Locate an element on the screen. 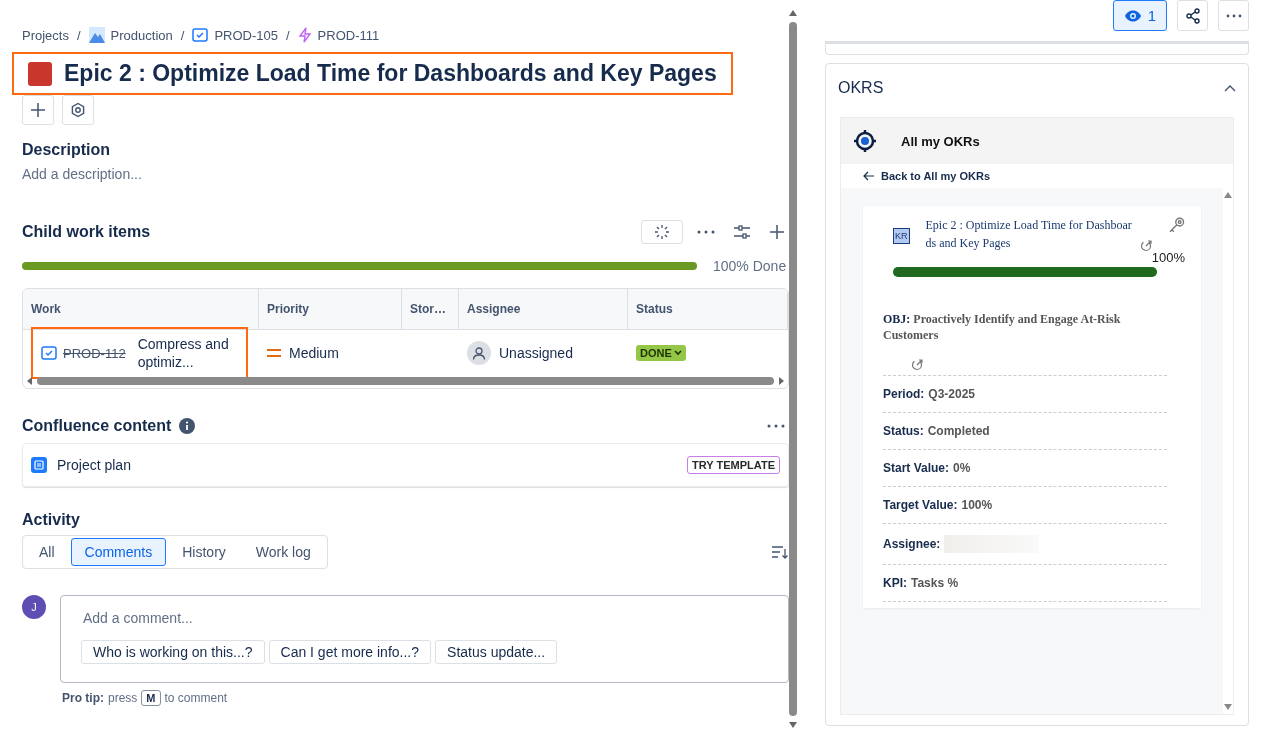  issue-title: Epic 2 : Optimize Load Time for Dashboards and Key Pages is located at coordinates (390, 73).